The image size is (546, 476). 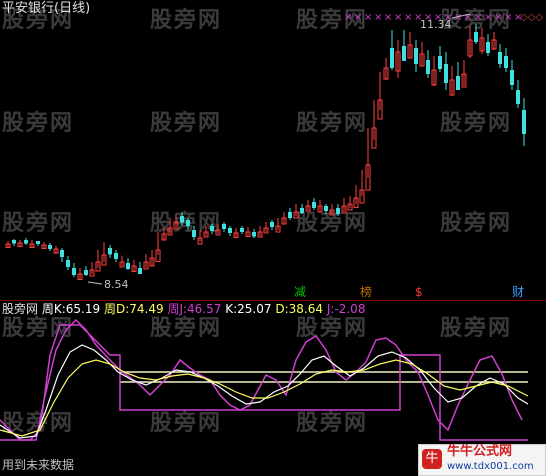 What do you see at coordinates (116, 284) in the screenshot?
I see `low-price-label: 8.54` at bounding box center [116, 284].